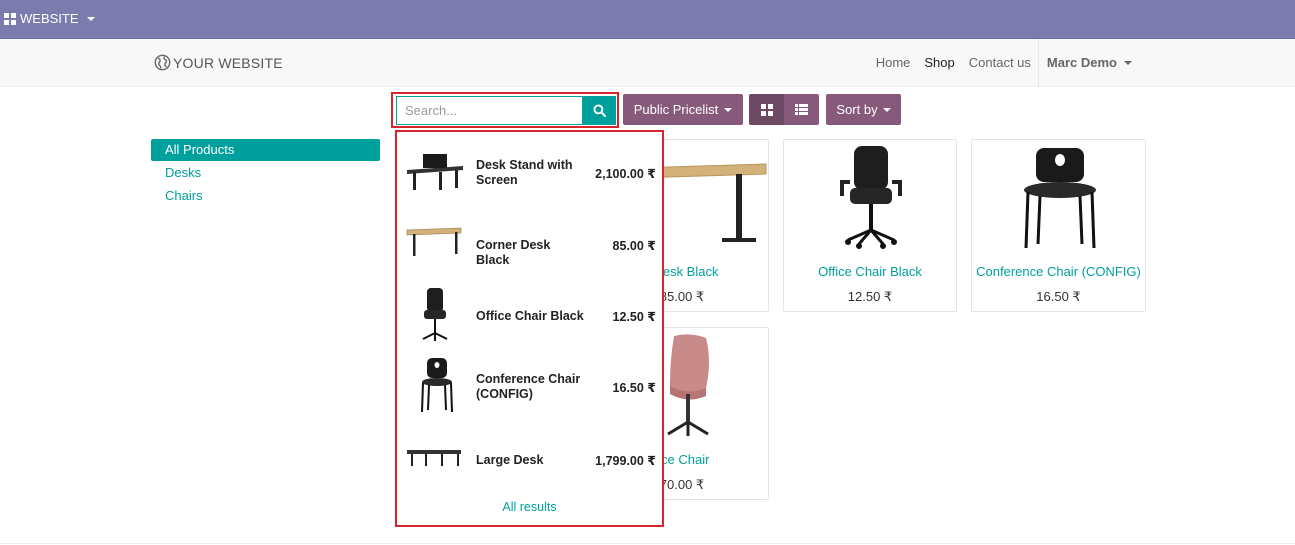 Image resolution: width=1295 pixels, height=545 pixels. What do you see at coordinates (1058, 271) in the screenshot?
I see `product-name: Conference Chair (CONFIG)` at bounding box center [1058, 271].